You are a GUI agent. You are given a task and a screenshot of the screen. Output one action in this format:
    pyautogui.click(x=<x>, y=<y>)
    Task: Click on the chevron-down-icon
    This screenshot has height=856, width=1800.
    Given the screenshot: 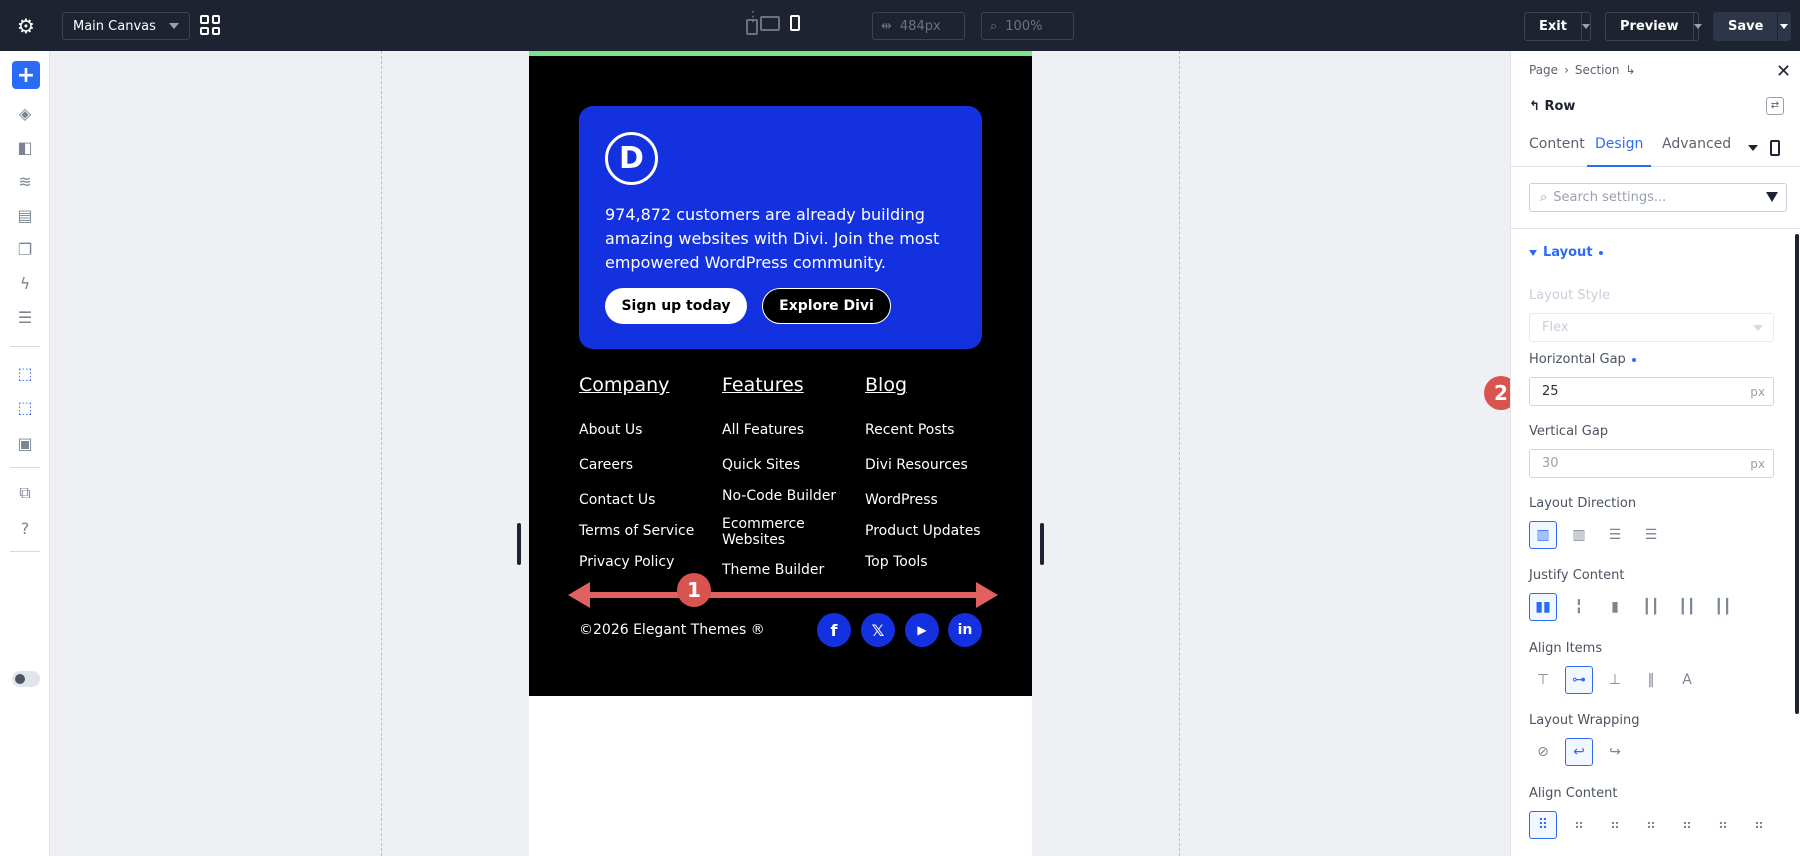 What is the action you would take?
    pyautogui.click(x=1753, y=148)
    